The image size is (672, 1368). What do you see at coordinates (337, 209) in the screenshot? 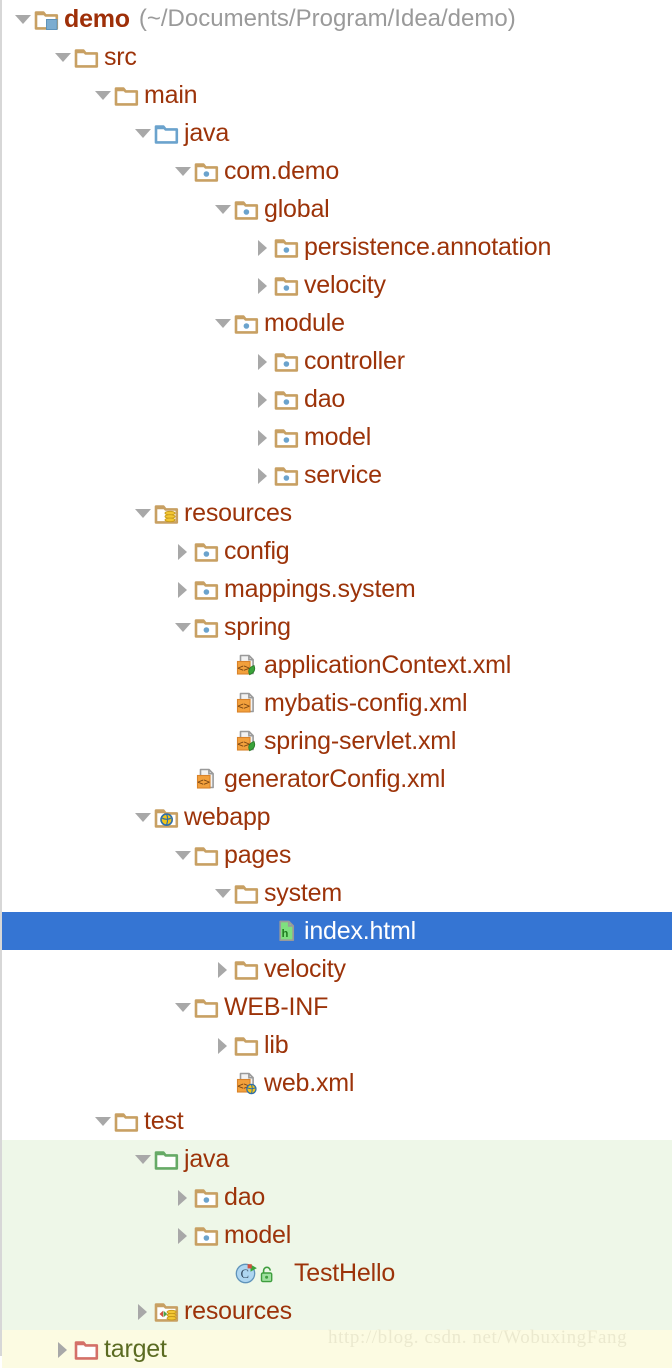
I see `tree-row: global` at bounding box center [337, 209].